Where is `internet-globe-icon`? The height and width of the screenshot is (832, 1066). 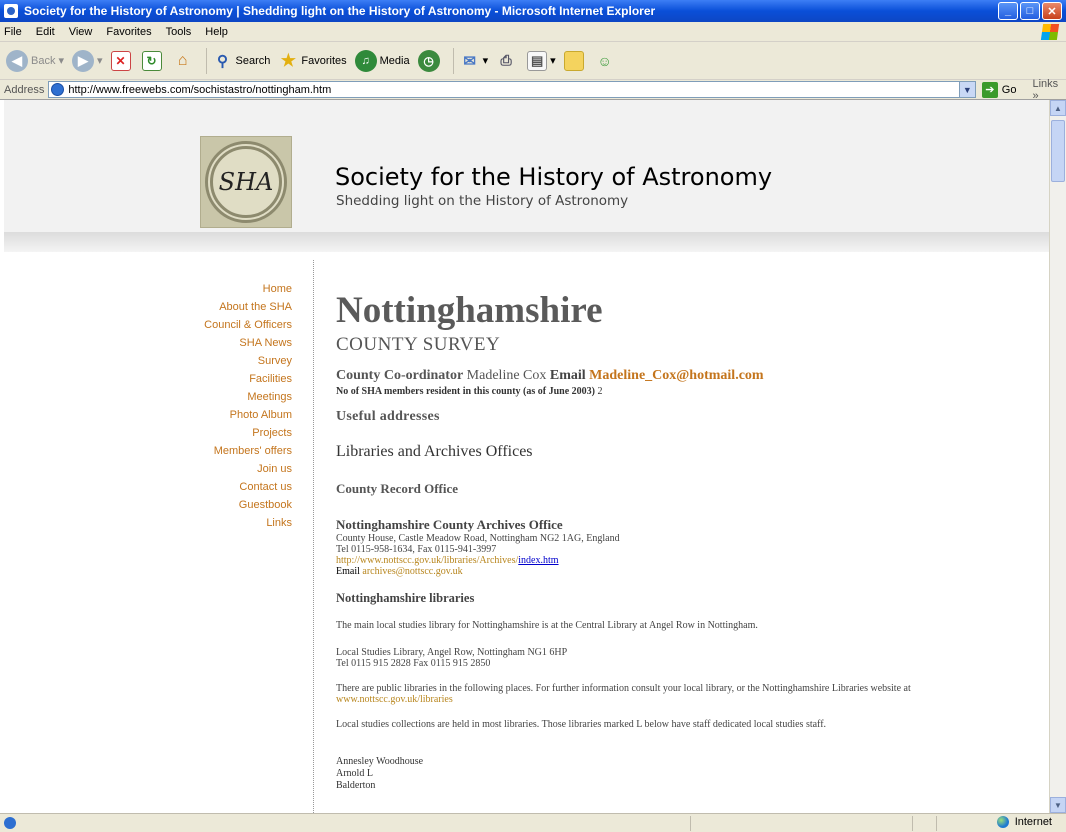
internet-globe-icon is located at coordinates (1002, 822).